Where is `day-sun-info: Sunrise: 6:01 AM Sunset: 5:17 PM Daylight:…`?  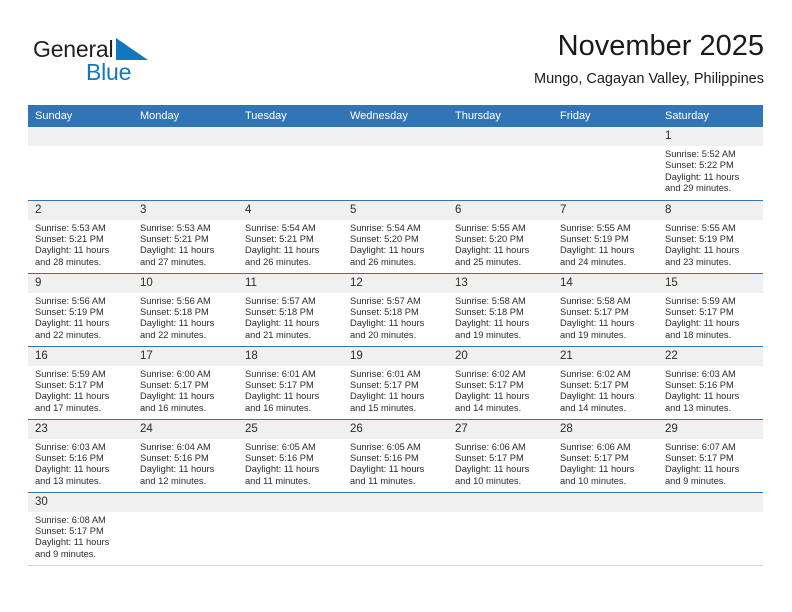 day-sun-info: Sunrise: 6:01 AM Sunset: 5:17 PM Daylight:… is located at coordinates (290, 390).